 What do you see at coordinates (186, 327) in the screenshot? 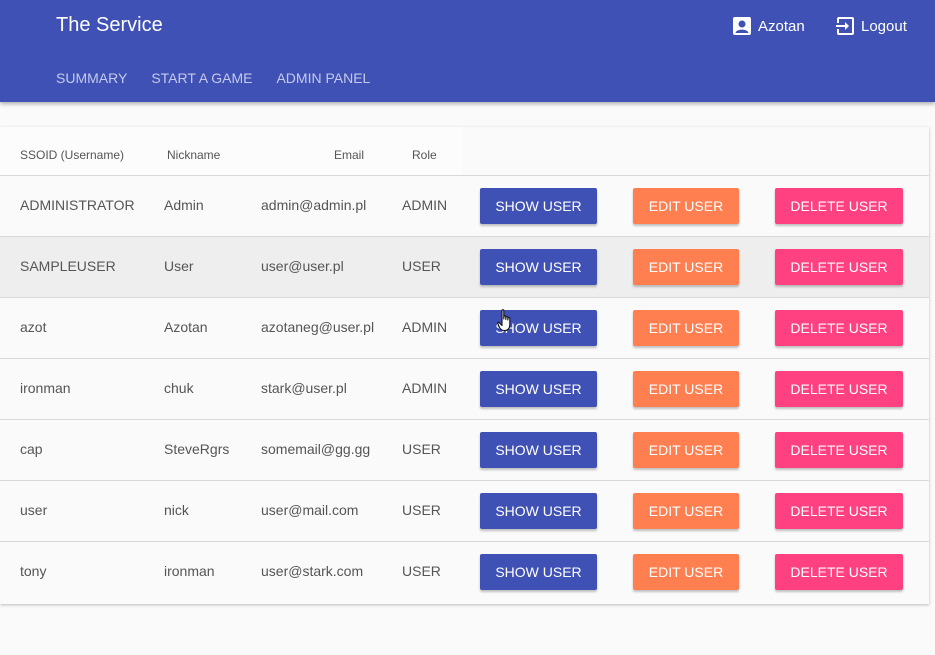
I see `cell-nickname: Azotan` at bounding box center [186, 327].